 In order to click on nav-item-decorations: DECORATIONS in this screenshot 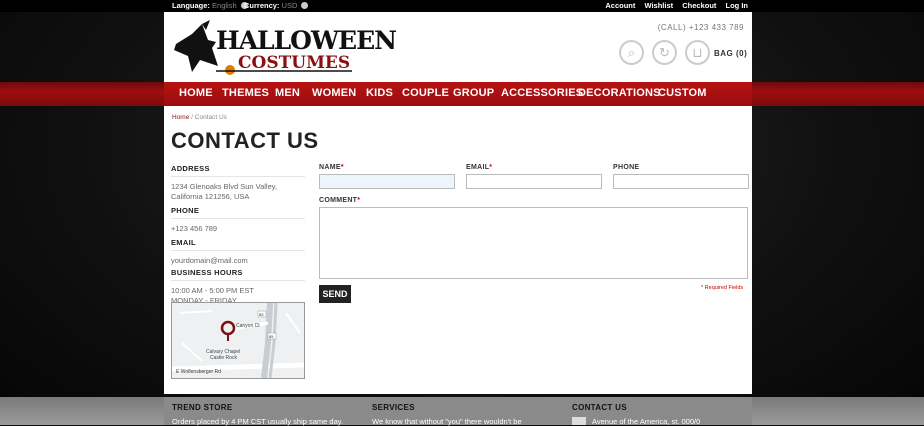, I will do `click(619, 93)`.